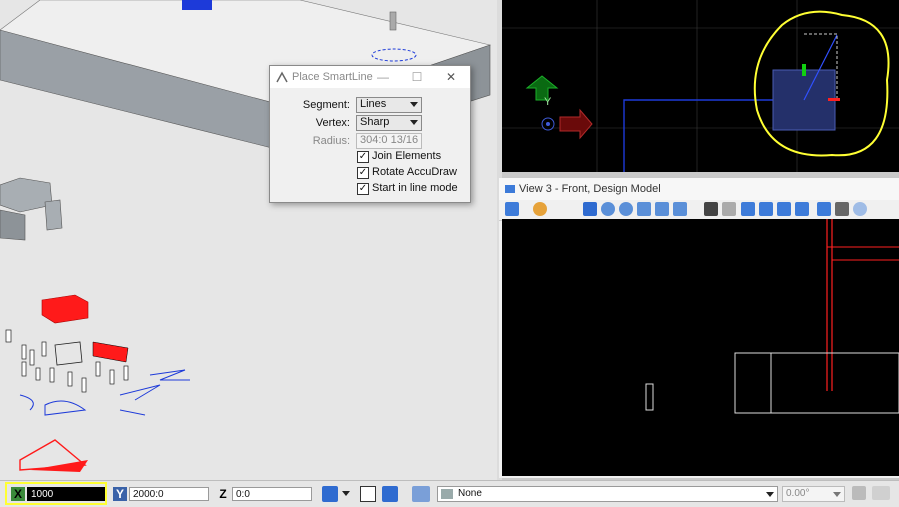 Image resolution: width=899 pixels, height=507 pixels. What do you see at coordinates (417, 77) in the screenshot?
I see `maximize-icon: ☐` at bounding box center [417, 77].